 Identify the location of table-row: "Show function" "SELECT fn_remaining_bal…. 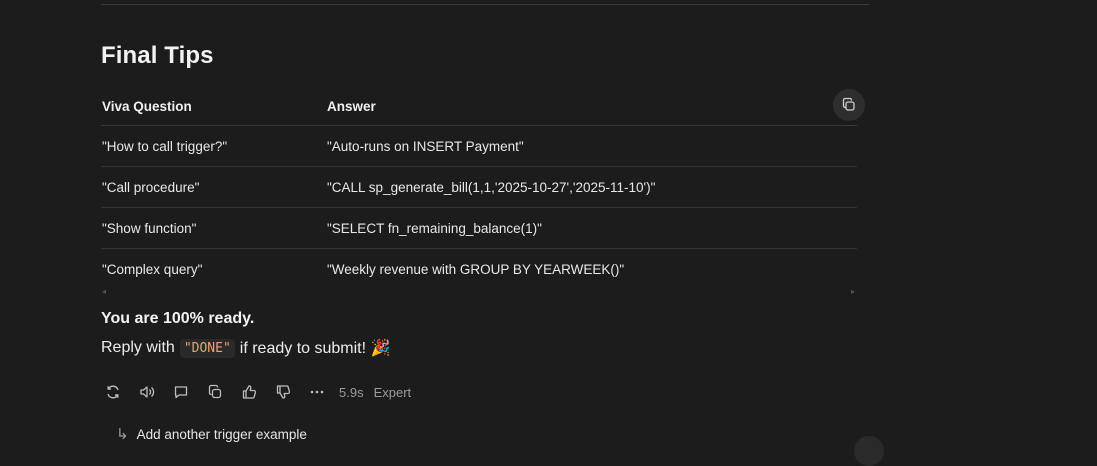
(479, 228).